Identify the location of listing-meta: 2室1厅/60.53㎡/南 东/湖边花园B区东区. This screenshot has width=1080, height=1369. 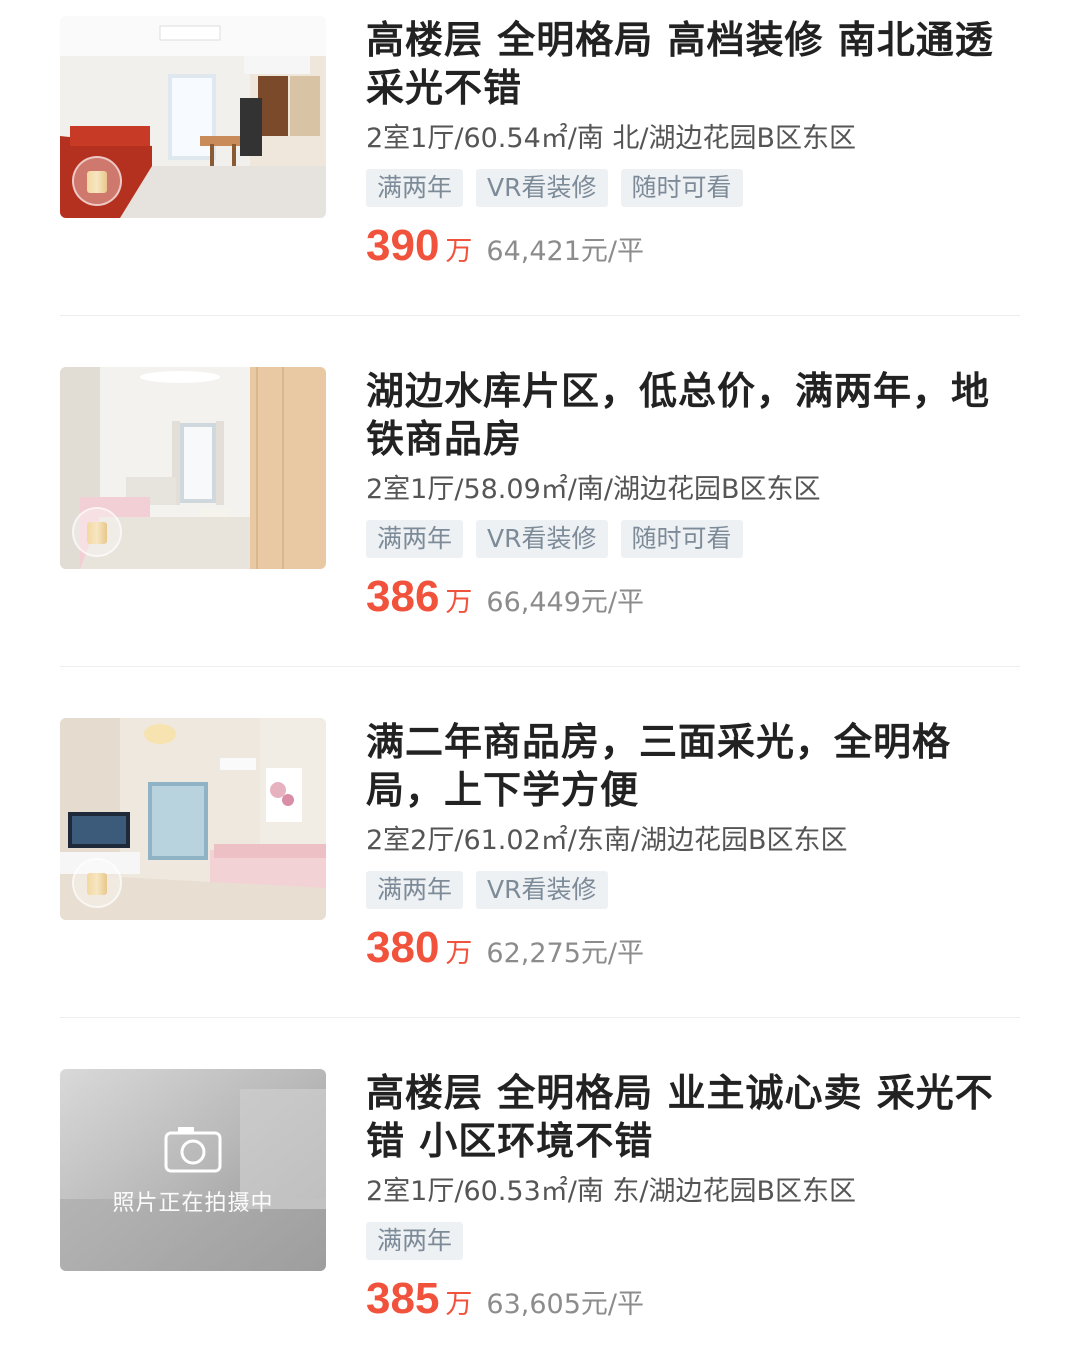
(611, 1191).